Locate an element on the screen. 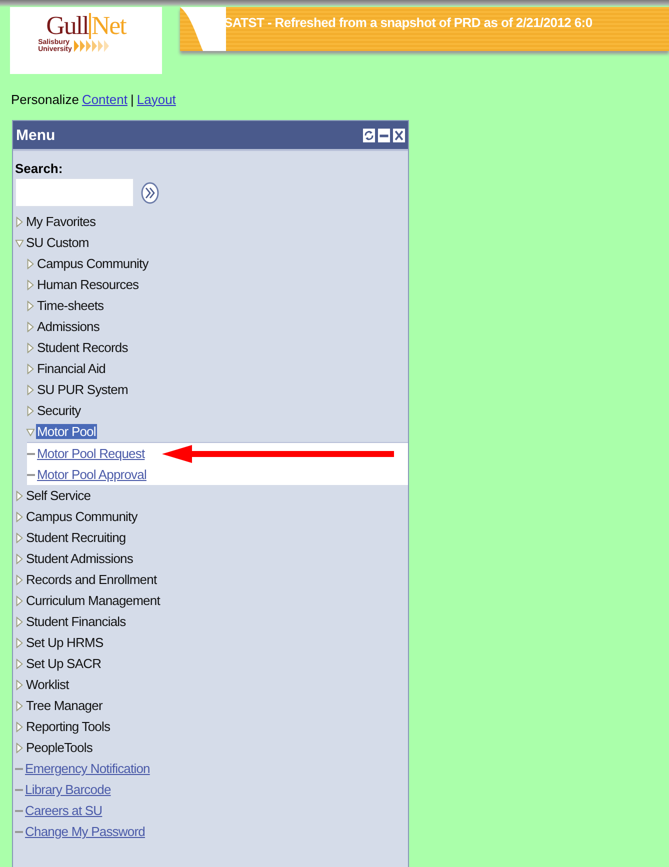 Image resolution: width=669 pixels, height=867 pixels. menu-link: Emergency Notification is located at coordinates (87, 768).